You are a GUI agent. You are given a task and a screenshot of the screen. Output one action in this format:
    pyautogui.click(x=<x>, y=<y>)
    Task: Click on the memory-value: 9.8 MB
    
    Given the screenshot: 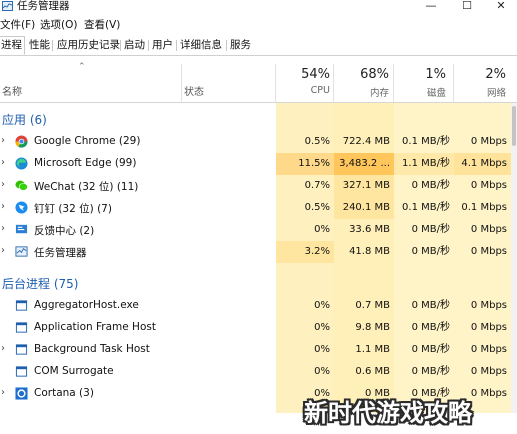 What is the action you would take?
    pyautogui.click(x=372, y=327)
    